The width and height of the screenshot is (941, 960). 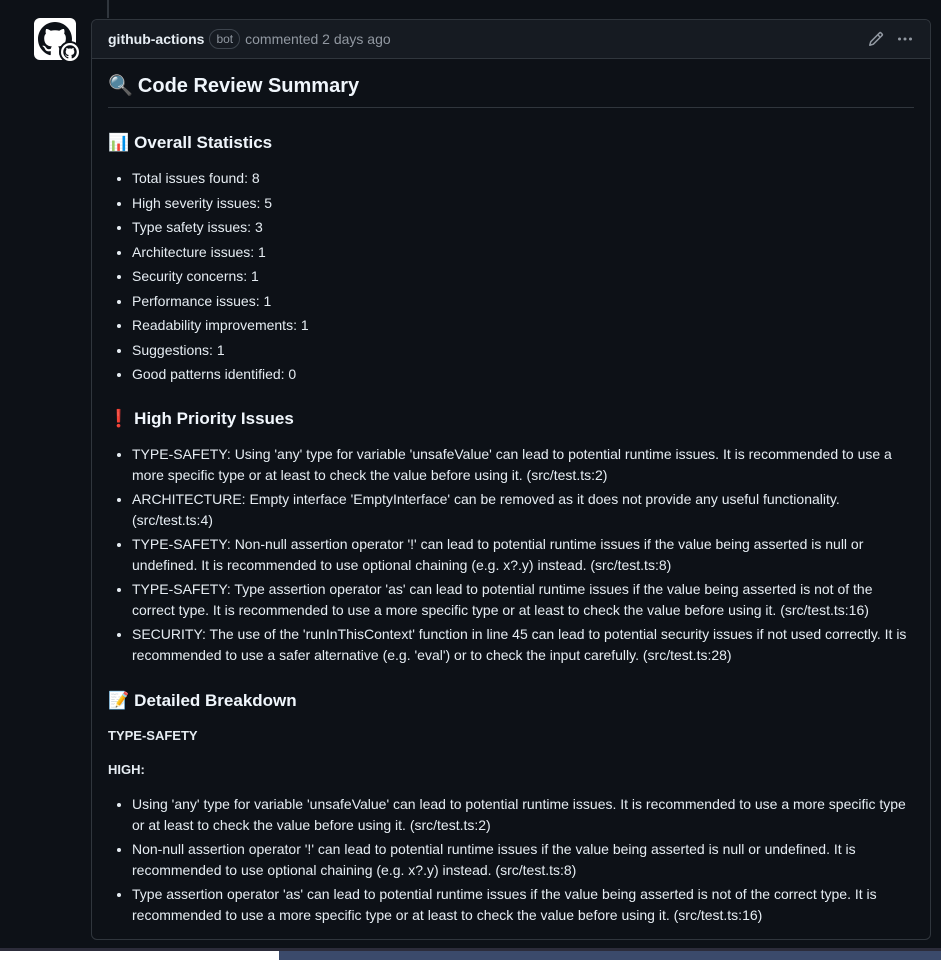 I want to click on bottom-taskbar, so click(x=470, y=954).